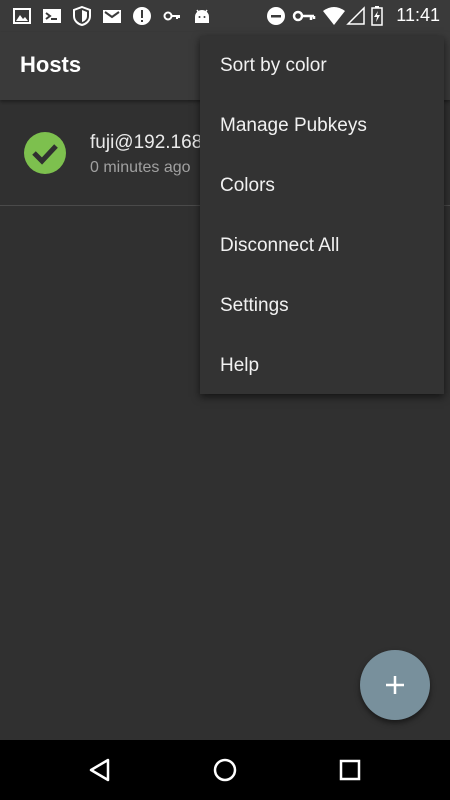 Image resolution: width=450 pixels, height=800 pixels. I want to click on gmail-icon, so click(112, 16).